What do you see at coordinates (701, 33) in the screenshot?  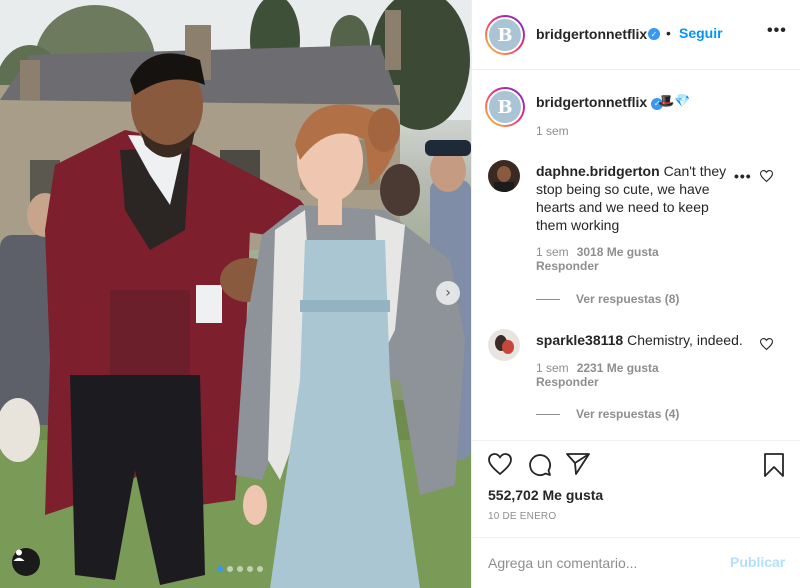 I see `follow-button: Seguir` at bounding box center [701, 33].